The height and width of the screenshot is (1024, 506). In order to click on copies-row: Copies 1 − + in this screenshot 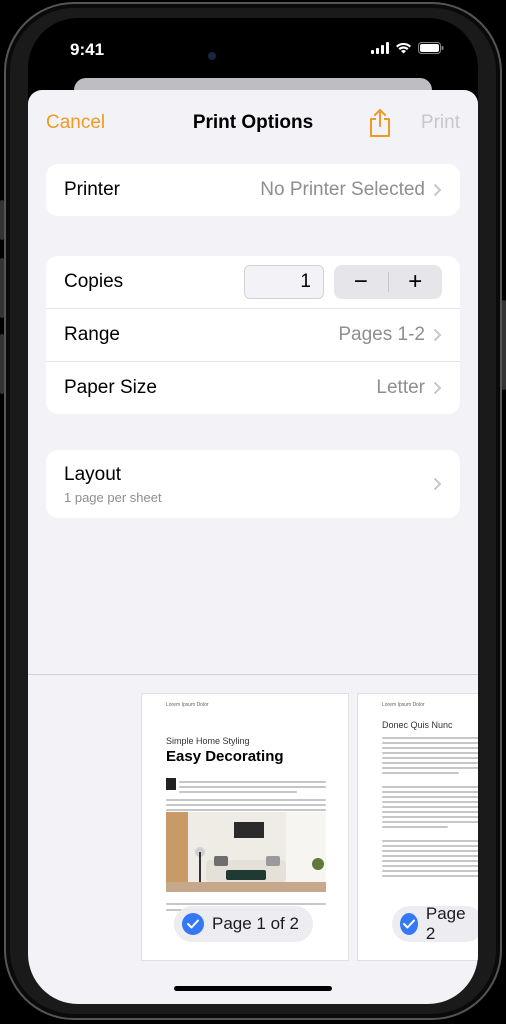, I will do `click(253, 282)`.